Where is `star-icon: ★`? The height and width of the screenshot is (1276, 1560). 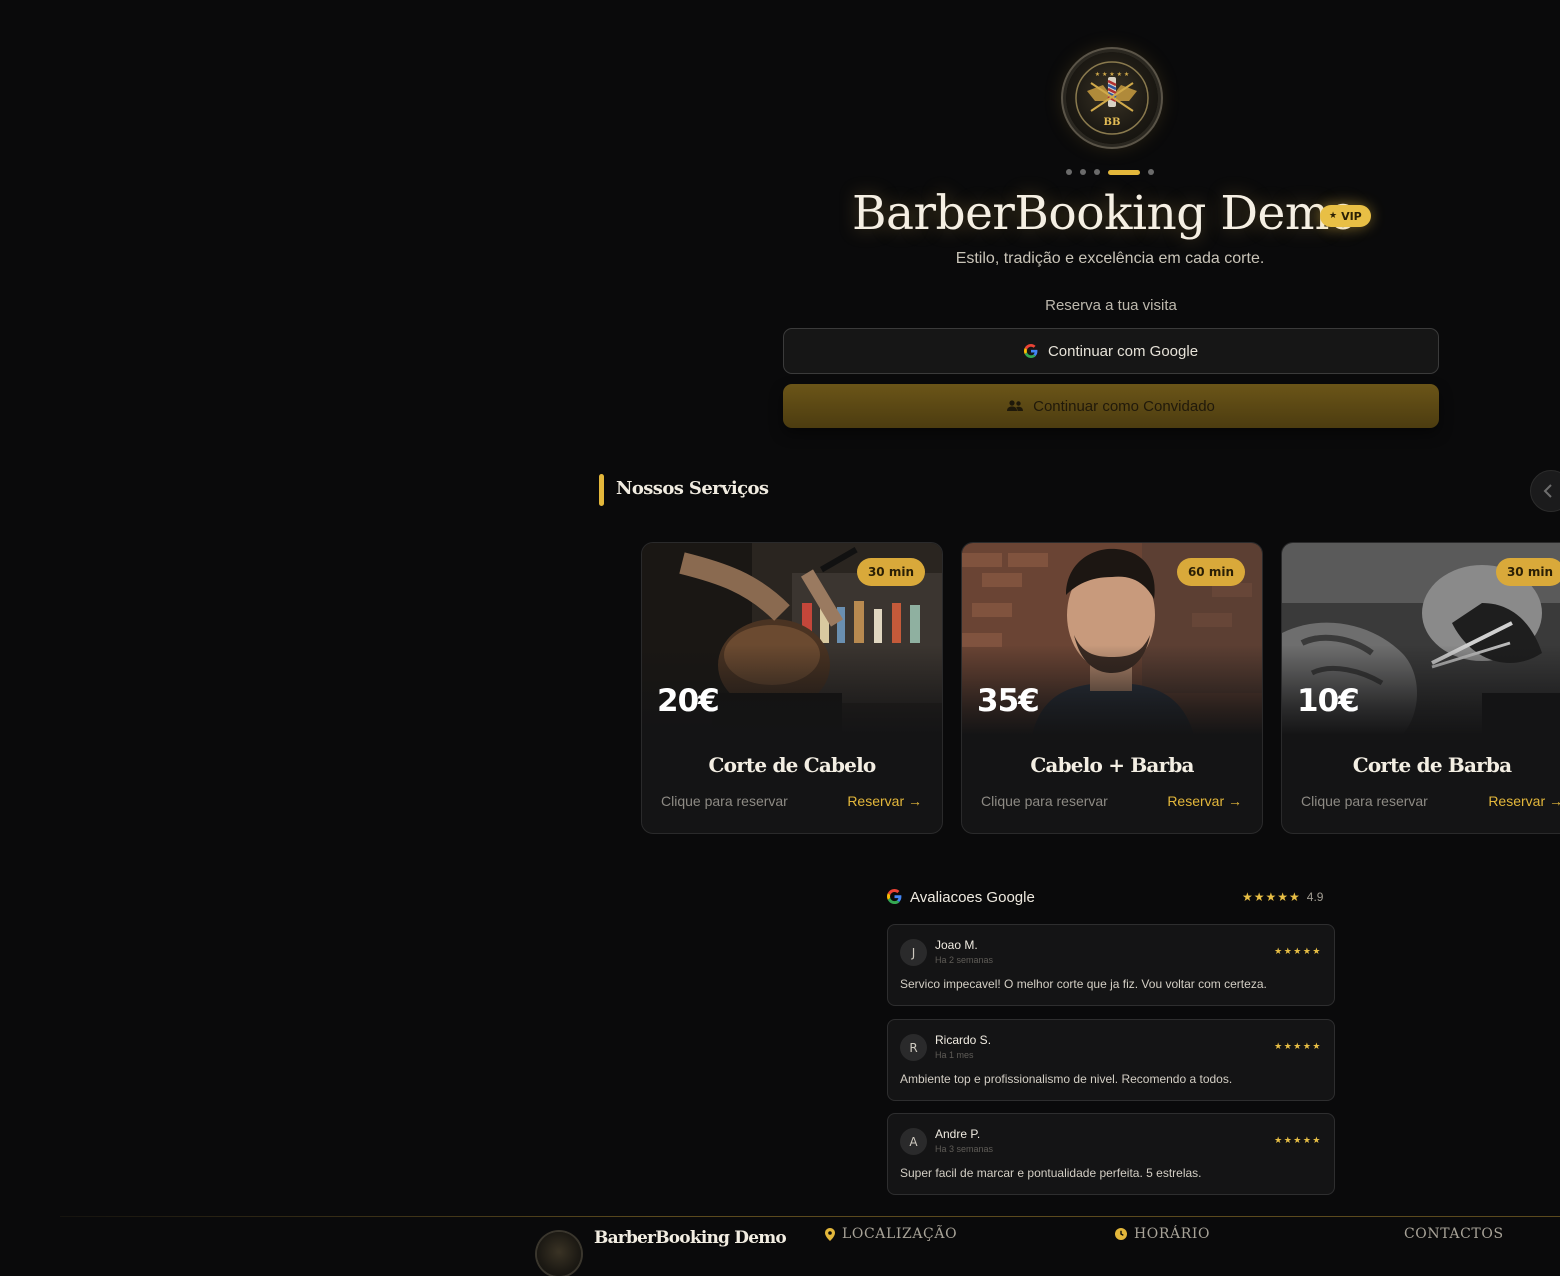 star-icon: ★ is located at coordinates (1333, 216).